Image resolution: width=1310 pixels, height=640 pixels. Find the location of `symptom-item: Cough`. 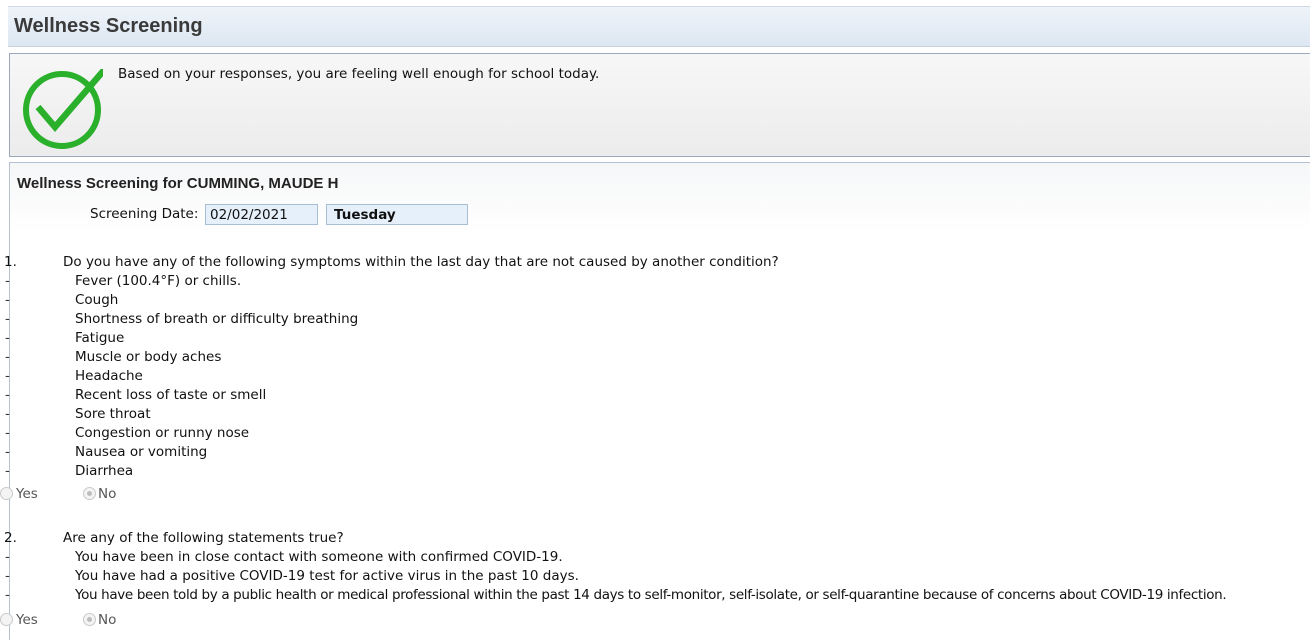

symptom-item: Cough is located at coordinates (97, 300).